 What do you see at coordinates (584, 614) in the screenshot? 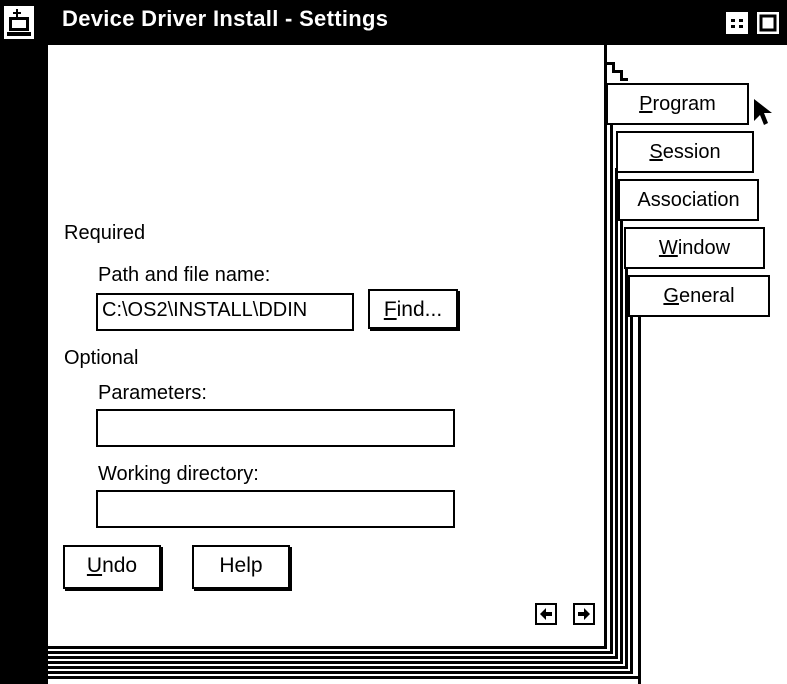
I see `right-arrow-icon` at bounding box center [584, 614].